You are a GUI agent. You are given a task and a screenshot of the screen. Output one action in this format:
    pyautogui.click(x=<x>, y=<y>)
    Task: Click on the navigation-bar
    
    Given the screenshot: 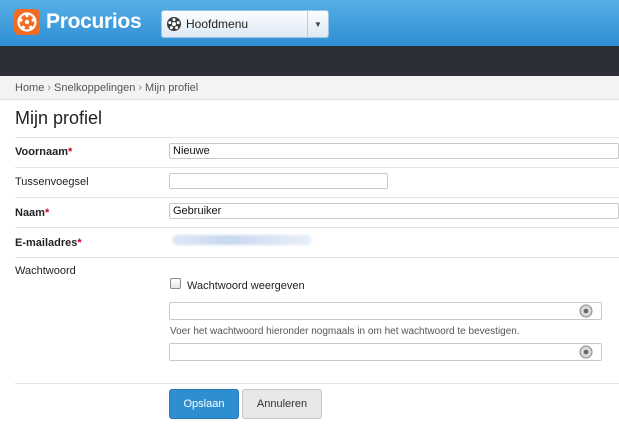 What is the action you would take?
    pyautogui.click(x=309, y=61)
    